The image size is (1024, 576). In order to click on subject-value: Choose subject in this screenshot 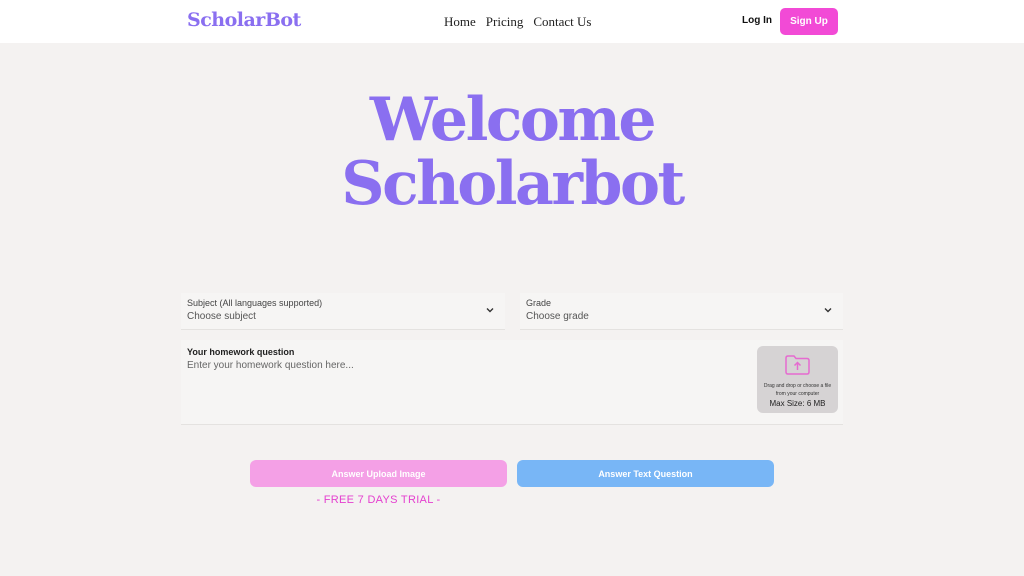, I will do `click(221, 316)`.